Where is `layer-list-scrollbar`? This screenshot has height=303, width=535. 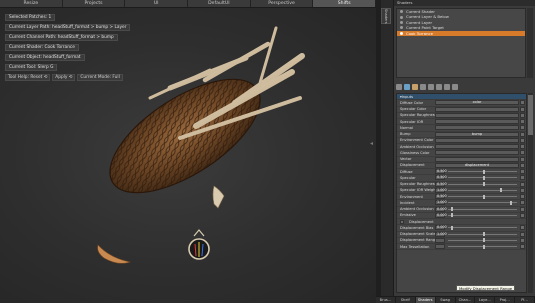
layer-list-scrollbar is located at coordinates (530, 43).